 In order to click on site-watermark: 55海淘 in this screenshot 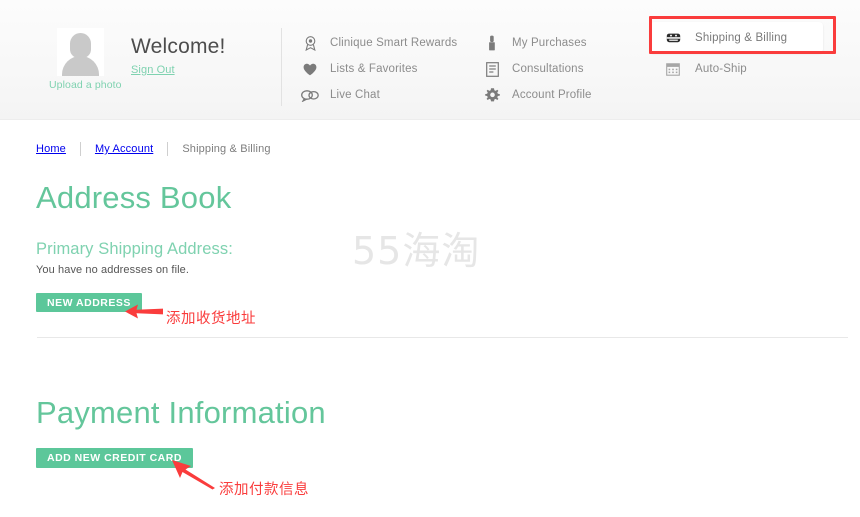, I will do `click(416, 251)`.